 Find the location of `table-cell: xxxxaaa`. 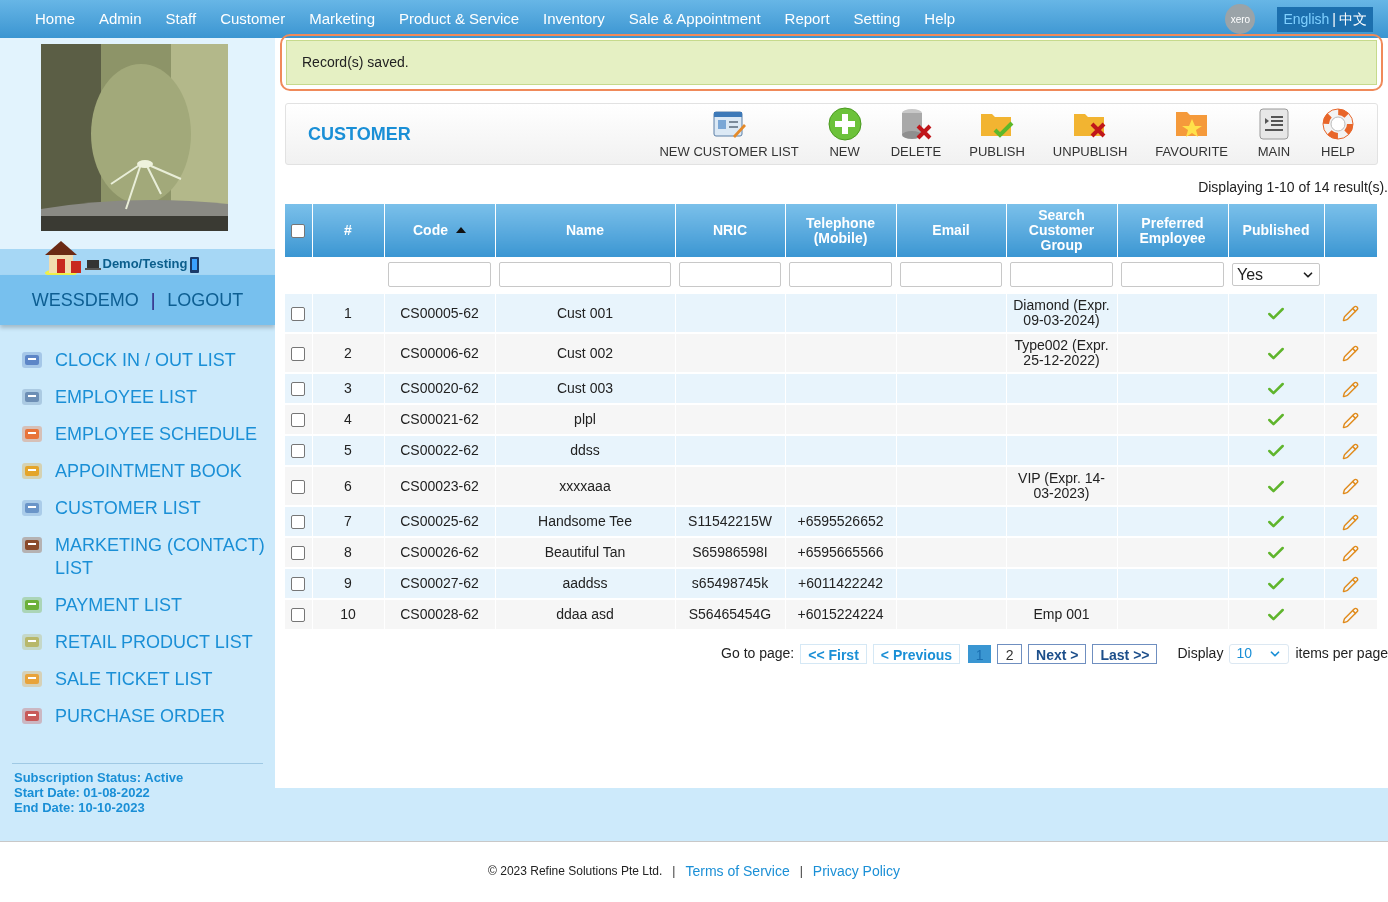

table-cell: xxxxaaa is located at coordinates (585, 486).